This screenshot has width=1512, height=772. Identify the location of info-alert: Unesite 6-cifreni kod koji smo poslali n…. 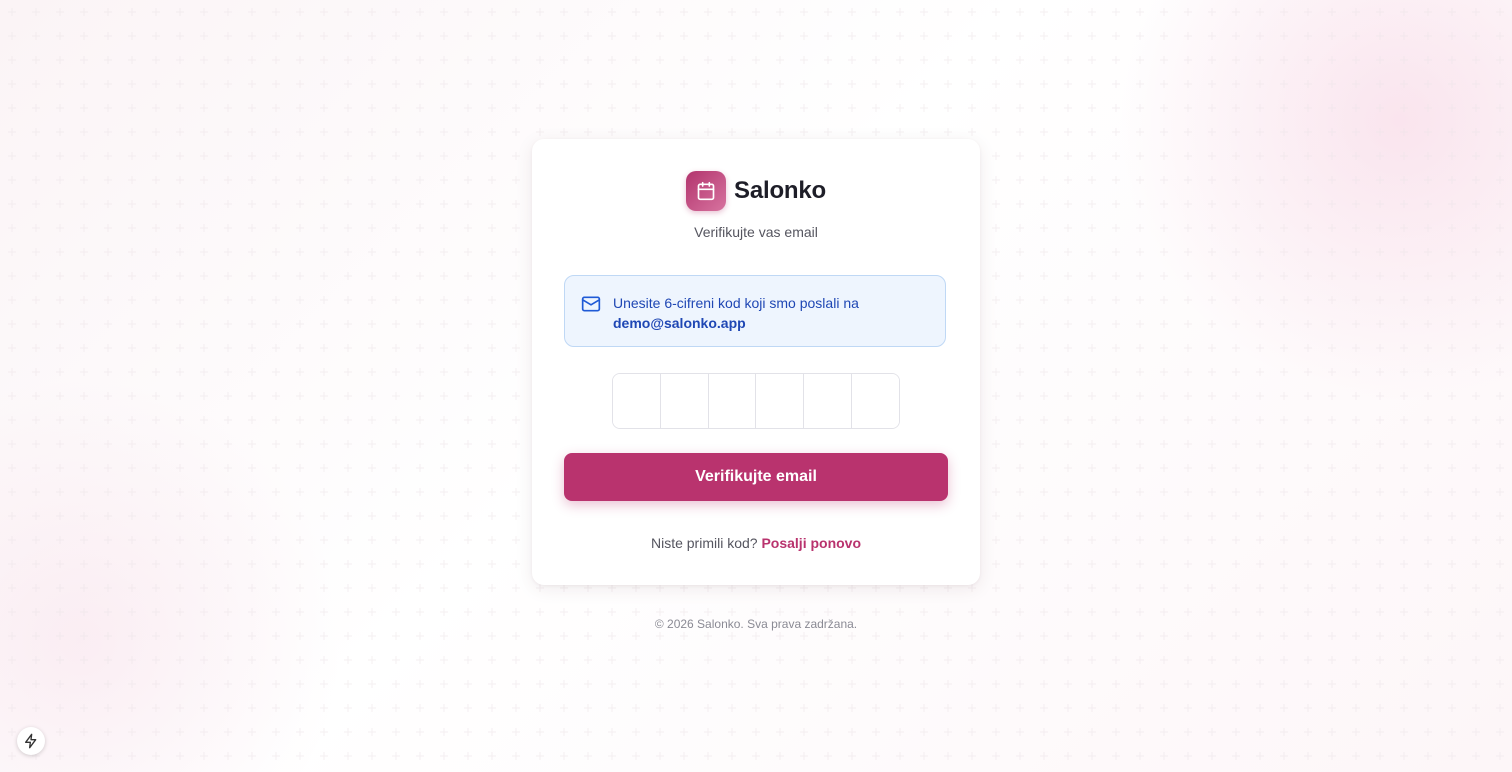
(755, 311).